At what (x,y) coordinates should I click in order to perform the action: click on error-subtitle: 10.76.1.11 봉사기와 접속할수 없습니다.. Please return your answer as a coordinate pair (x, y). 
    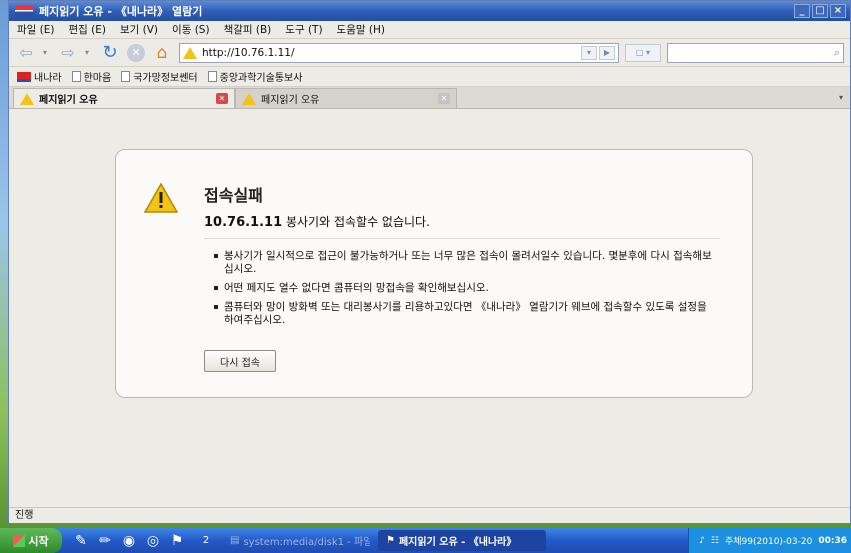
    Looking at the image, I should click on (317, 221).